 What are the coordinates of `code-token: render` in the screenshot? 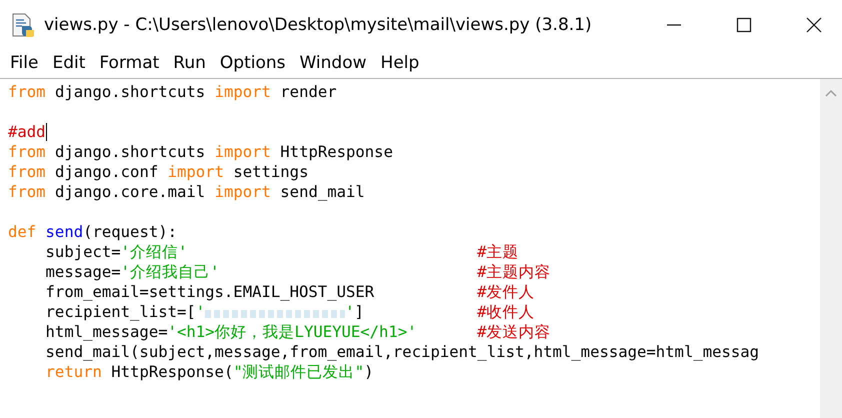 It's located at (308, 92).